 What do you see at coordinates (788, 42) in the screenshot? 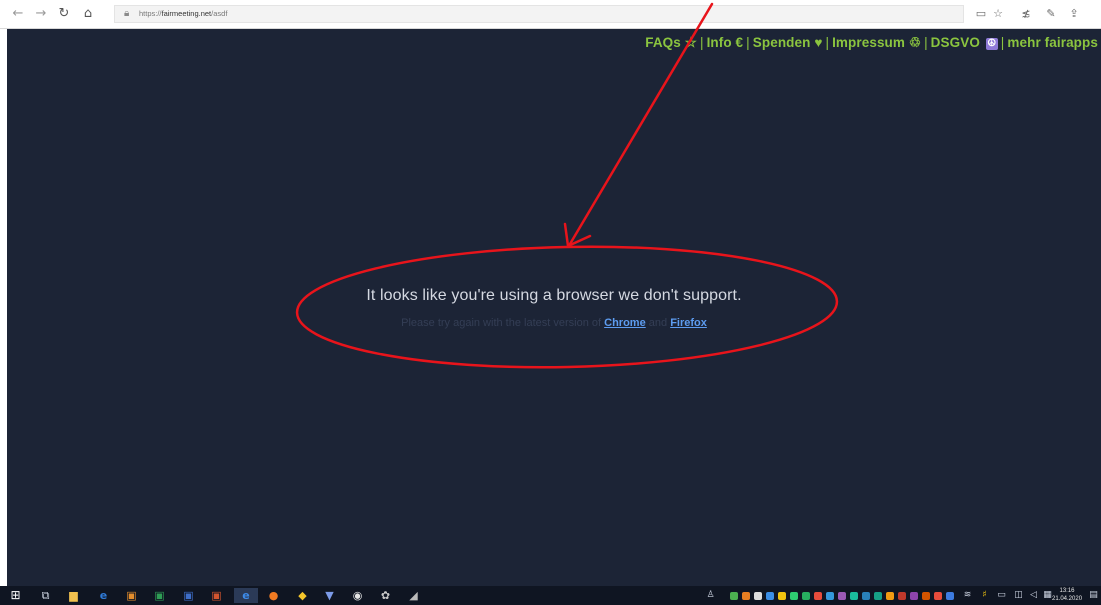
I see `nav-spenden: Spenden ♥` at bounding box center [788, 42].